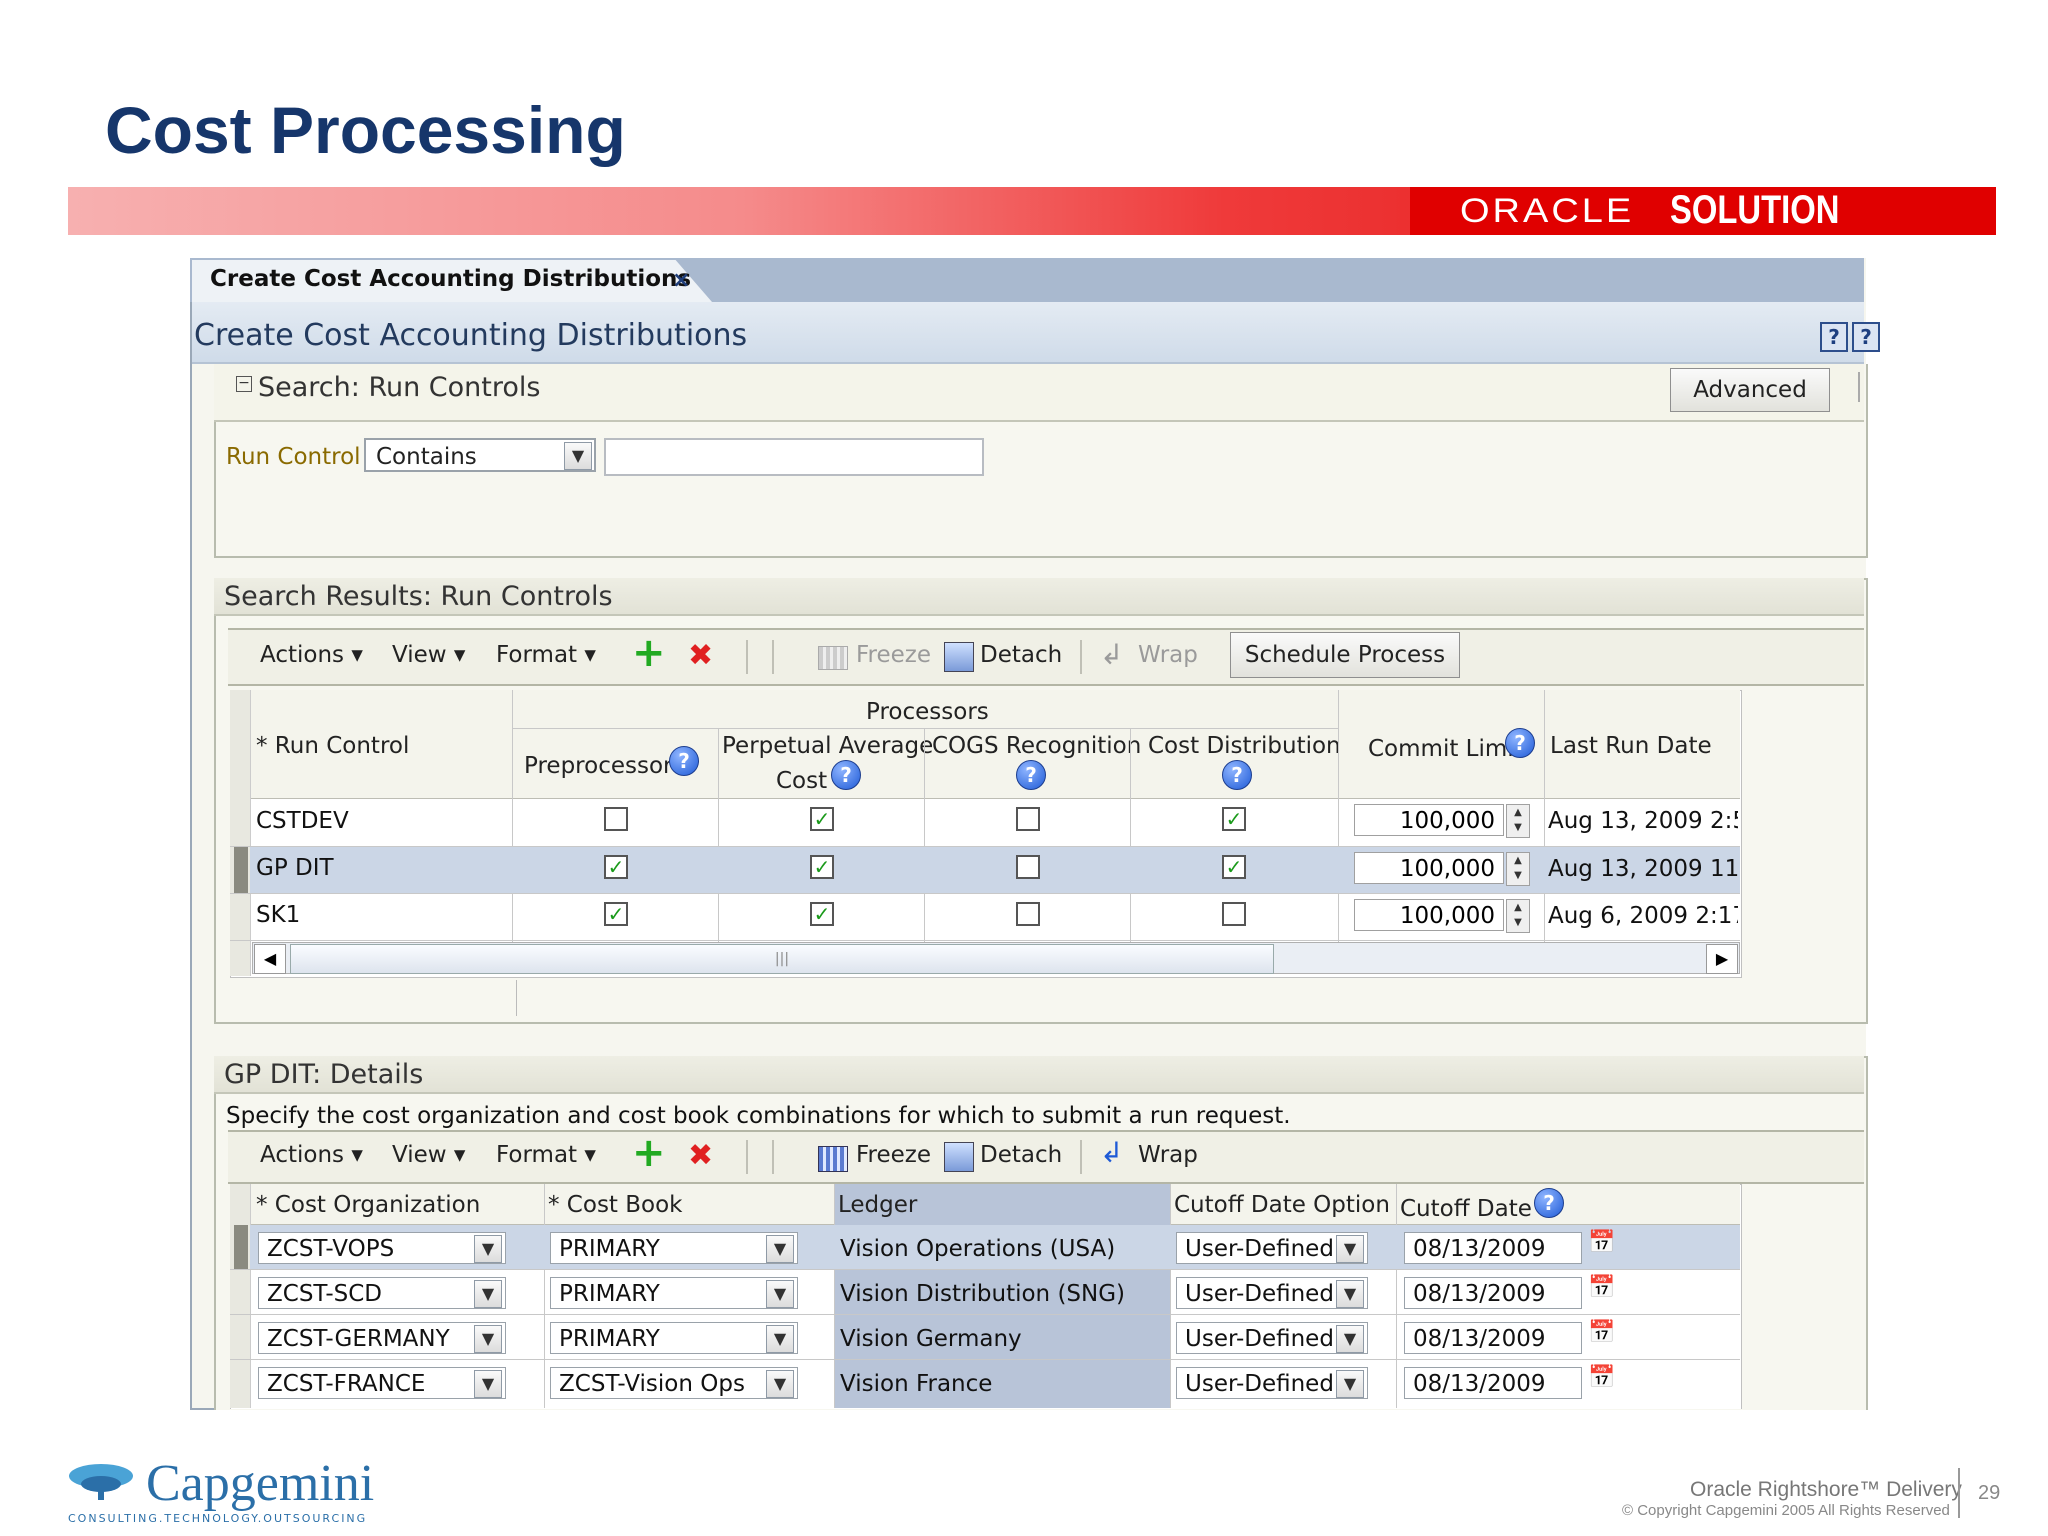  What do you see at coordinates (270, 959) in the screenshot?
I see `scroll-left-icon: ◀` at bounding box center [270, 959].